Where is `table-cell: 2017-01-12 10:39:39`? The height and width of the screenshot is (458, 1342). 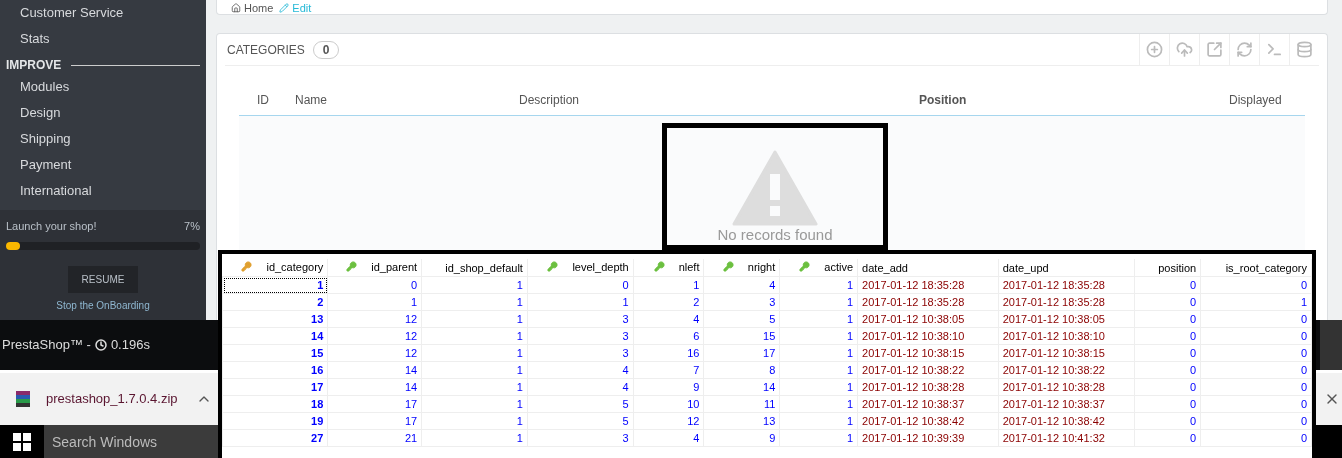
table-cell: 2017-01-12 10:39:39 is located at coordinates (928, 438).